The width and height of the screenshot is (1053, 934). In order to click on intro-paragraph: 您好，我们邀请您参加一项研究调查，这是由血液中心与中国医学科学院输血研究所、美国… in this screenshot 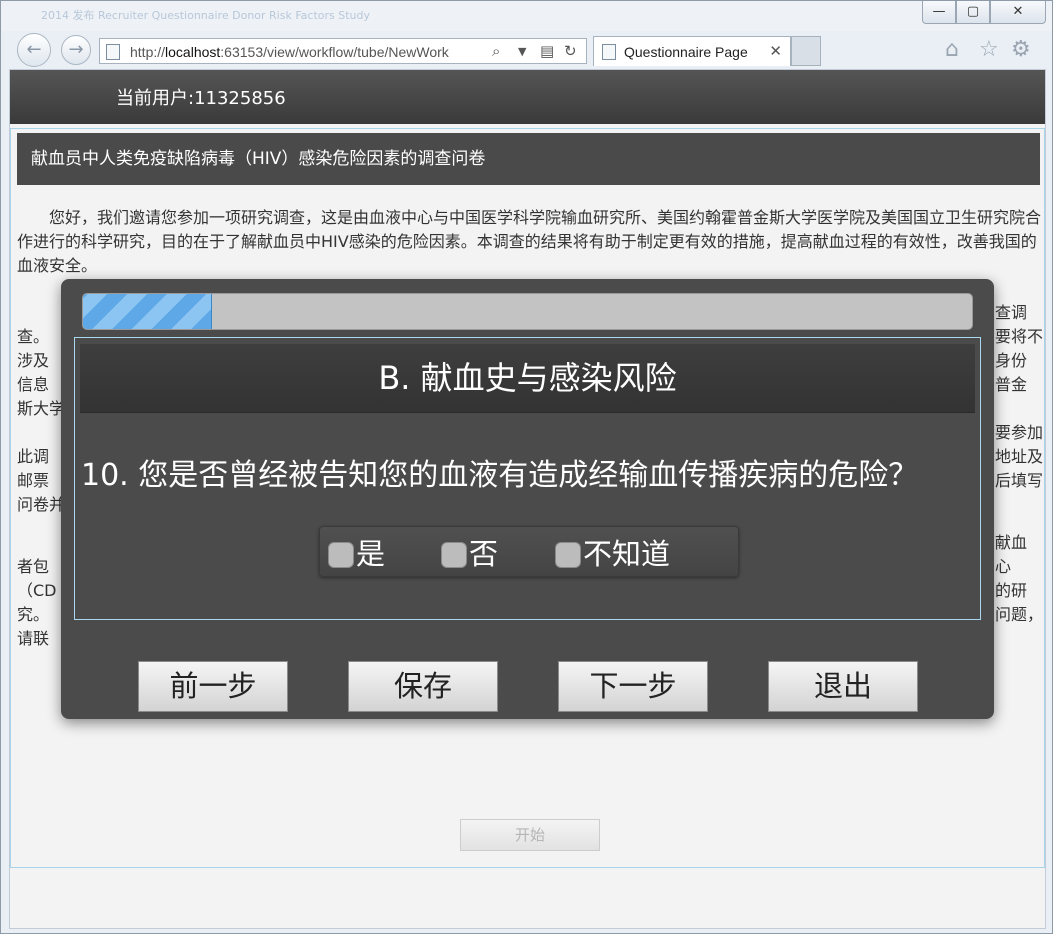, I will do `click(529, 241)`.